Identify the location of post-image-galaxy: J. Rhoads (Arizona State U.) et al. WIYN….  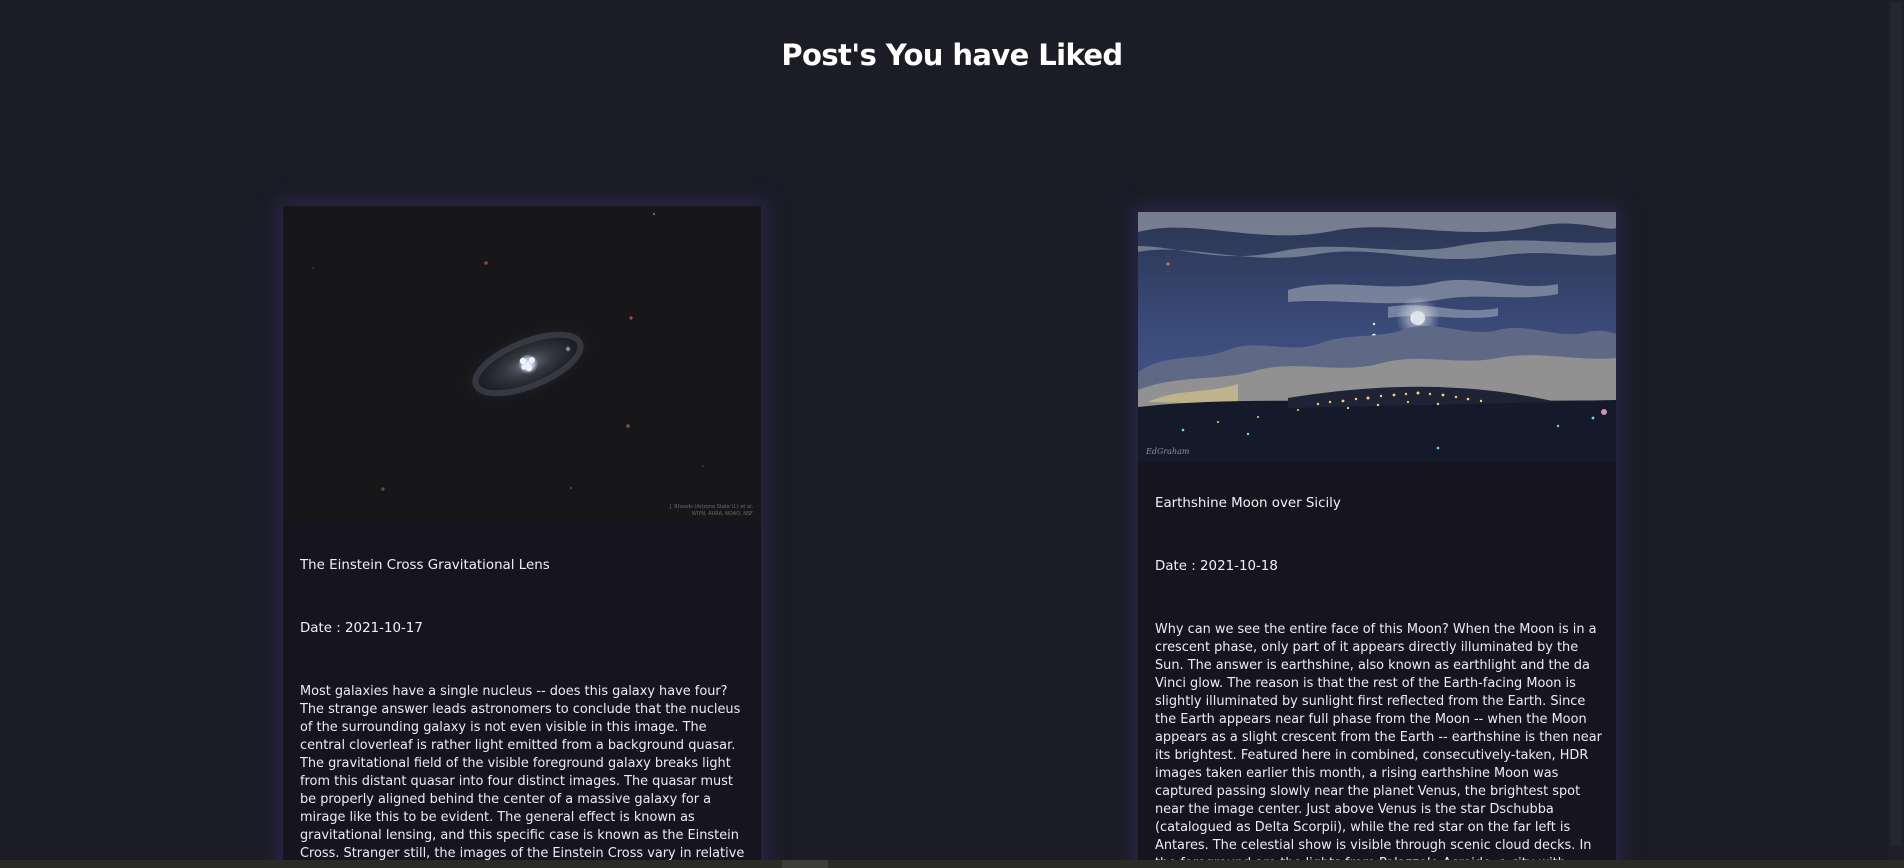
(522, 364).